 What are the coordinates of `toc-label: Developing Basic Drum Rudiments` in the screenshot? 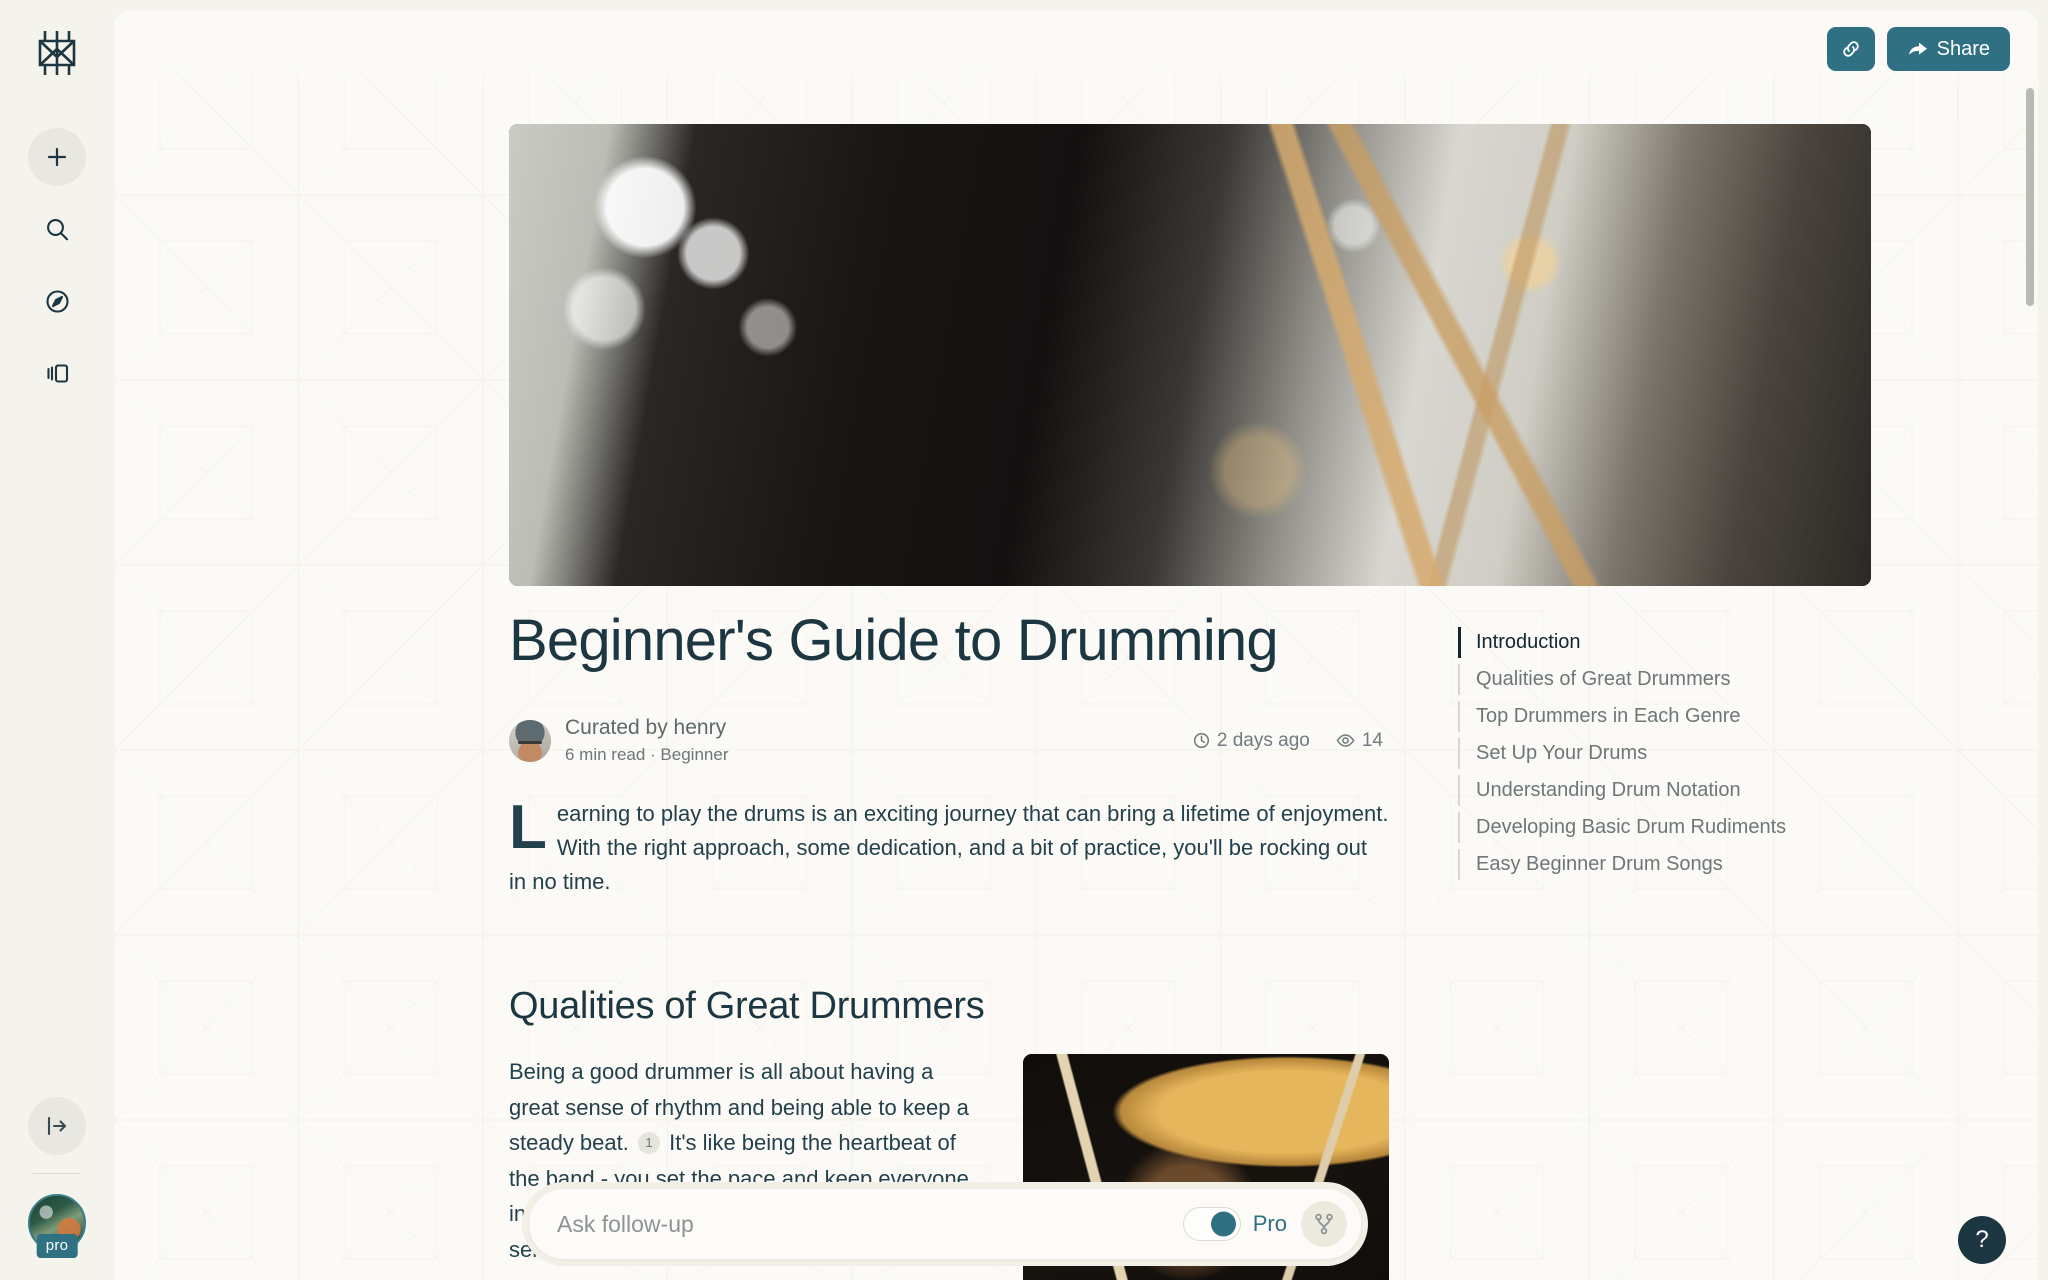 It's located at (1631, 827).